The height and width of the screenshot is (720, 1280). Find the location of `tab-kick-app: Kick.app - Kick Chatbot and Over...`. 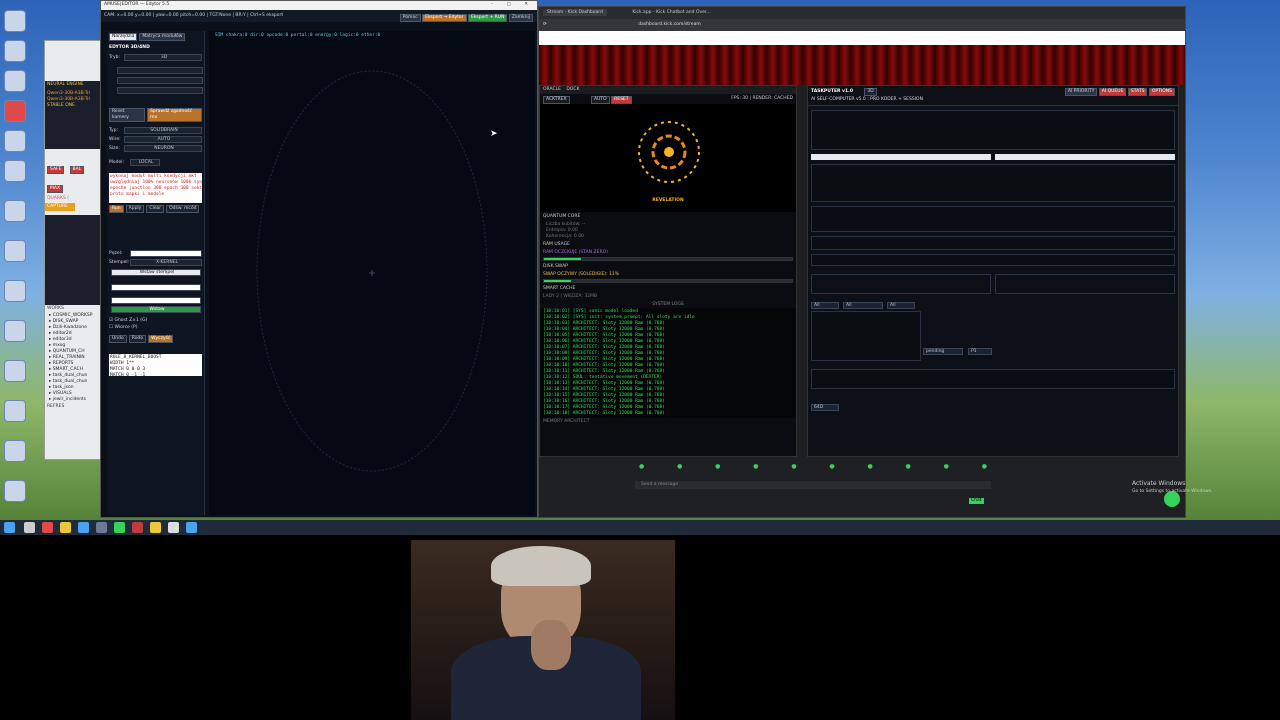

tab-kick-app: Kick.app - Kick Chatbot and Over... is located at coordinates (671, 12).